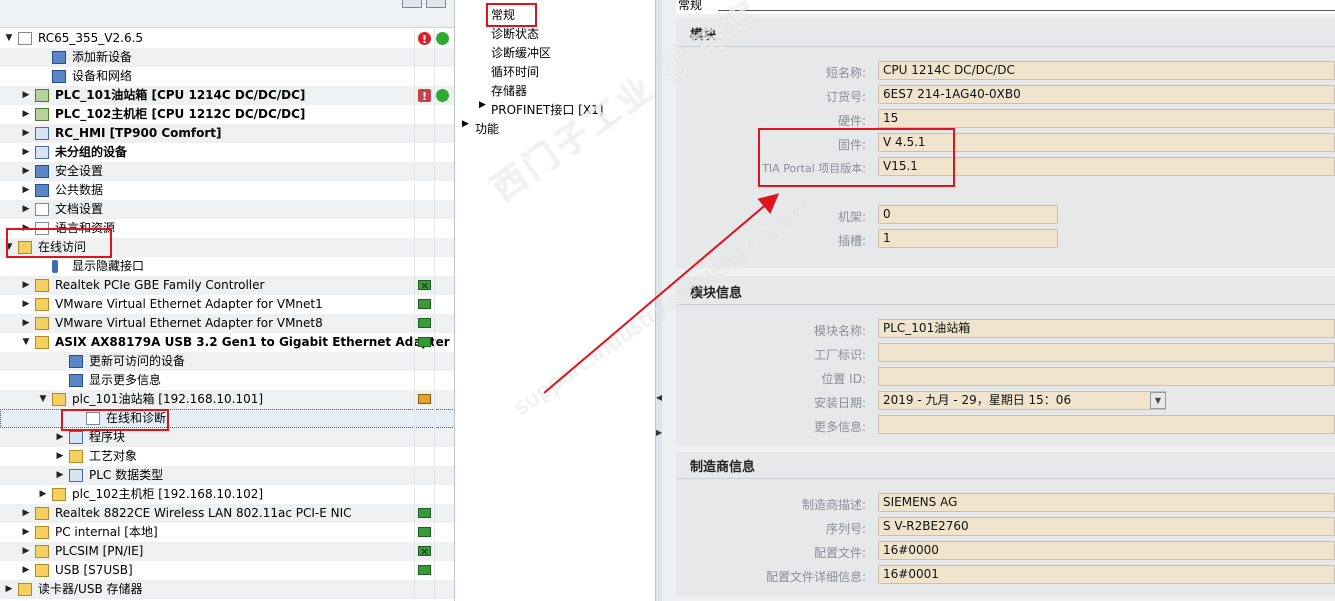 This screenshot has width=1335, height=601. What do you see at coordinates (227, 380) in the screenshot?
I see `tree-item: 显示更多信息` at bounding box center [227, 380].